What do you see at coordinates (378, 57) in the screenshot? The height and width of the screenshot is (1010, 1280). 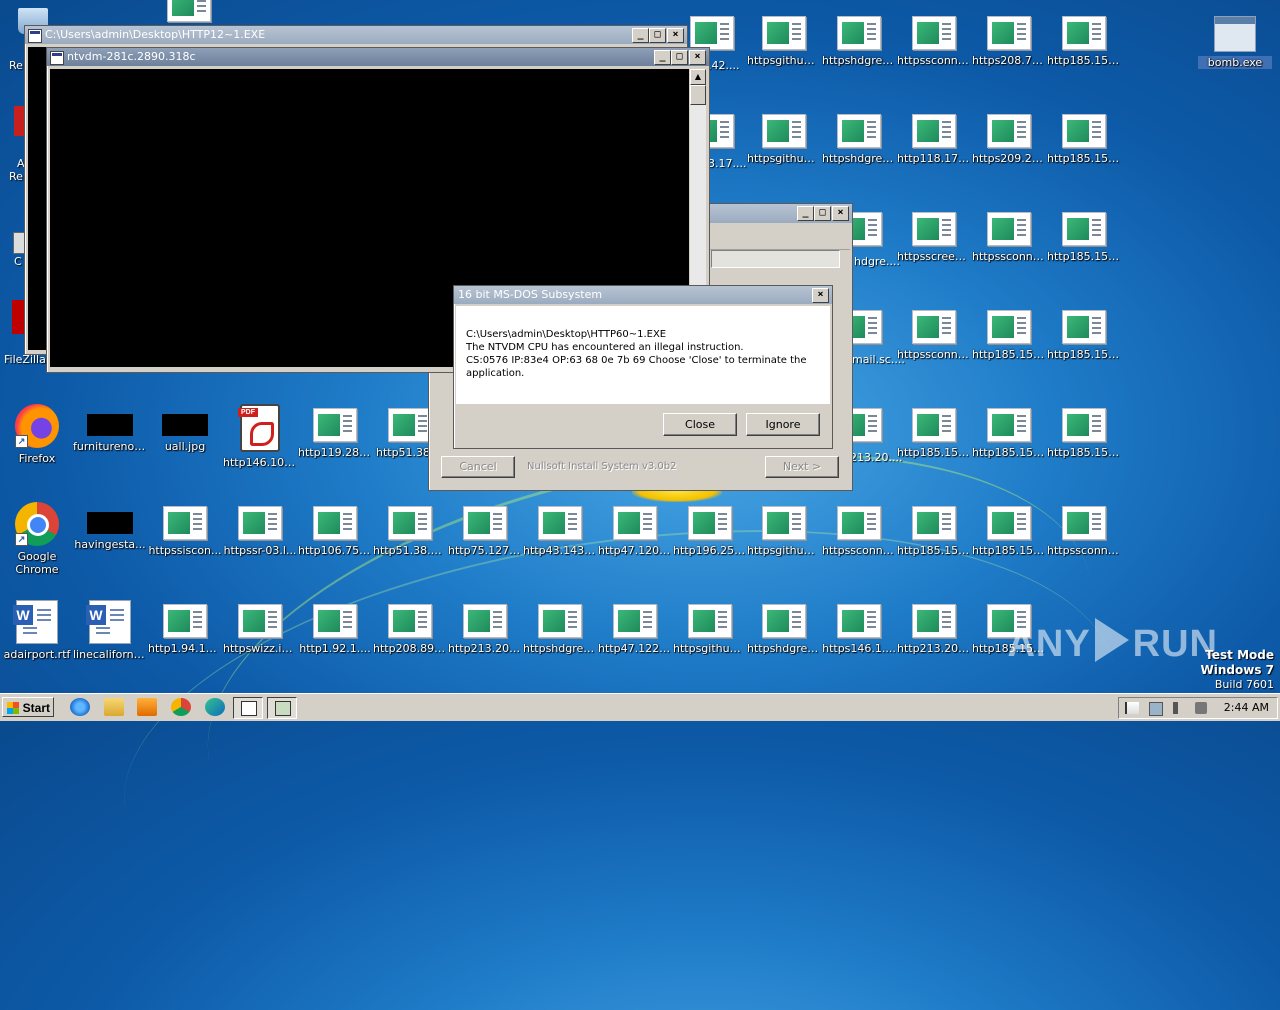 I see `window-titlebar: ntvdm-281c.2890.318c _ □ ×` at bounding box center [378, 57].